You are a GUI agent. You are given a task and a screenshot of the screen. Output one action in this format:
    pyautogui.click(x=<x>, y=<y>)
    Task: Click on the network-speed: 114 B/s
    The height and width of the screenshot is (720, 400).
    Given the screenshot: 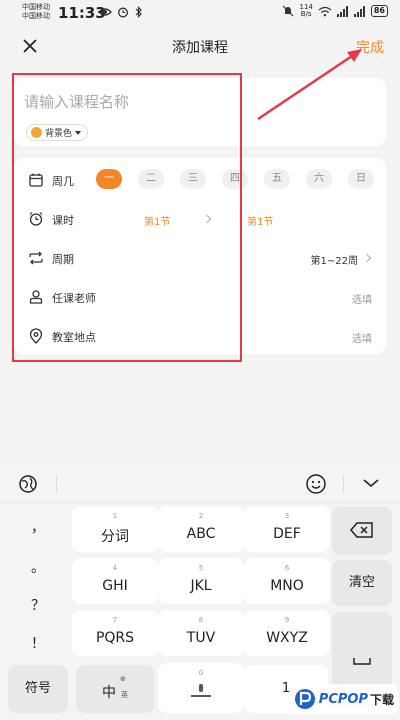 What is the action you would take?
    pyautogui.click(x=306, y=10)
    